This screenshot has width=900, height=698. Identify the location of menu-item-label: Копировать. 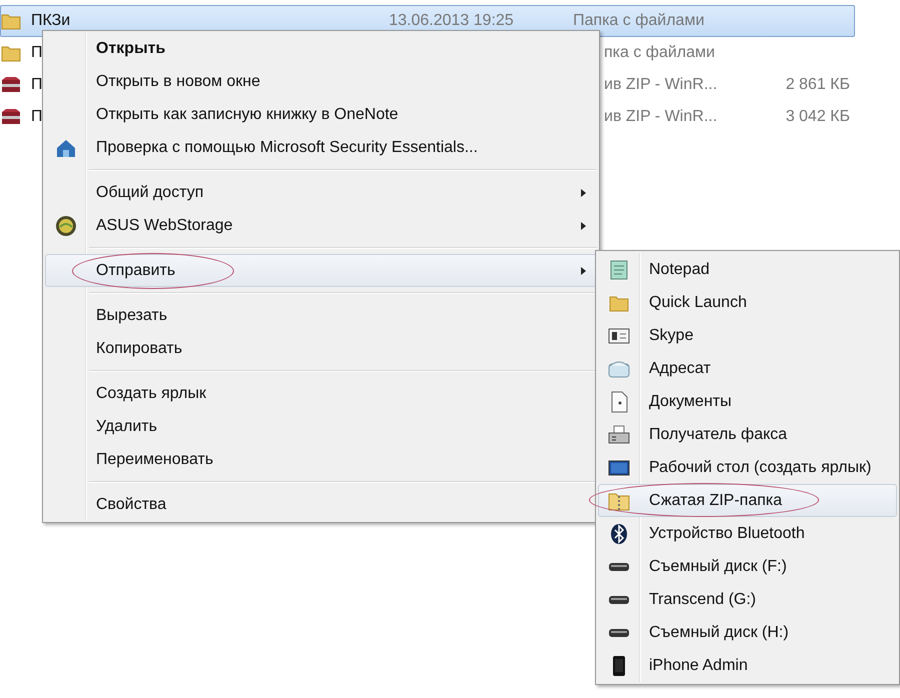
(139, 349).